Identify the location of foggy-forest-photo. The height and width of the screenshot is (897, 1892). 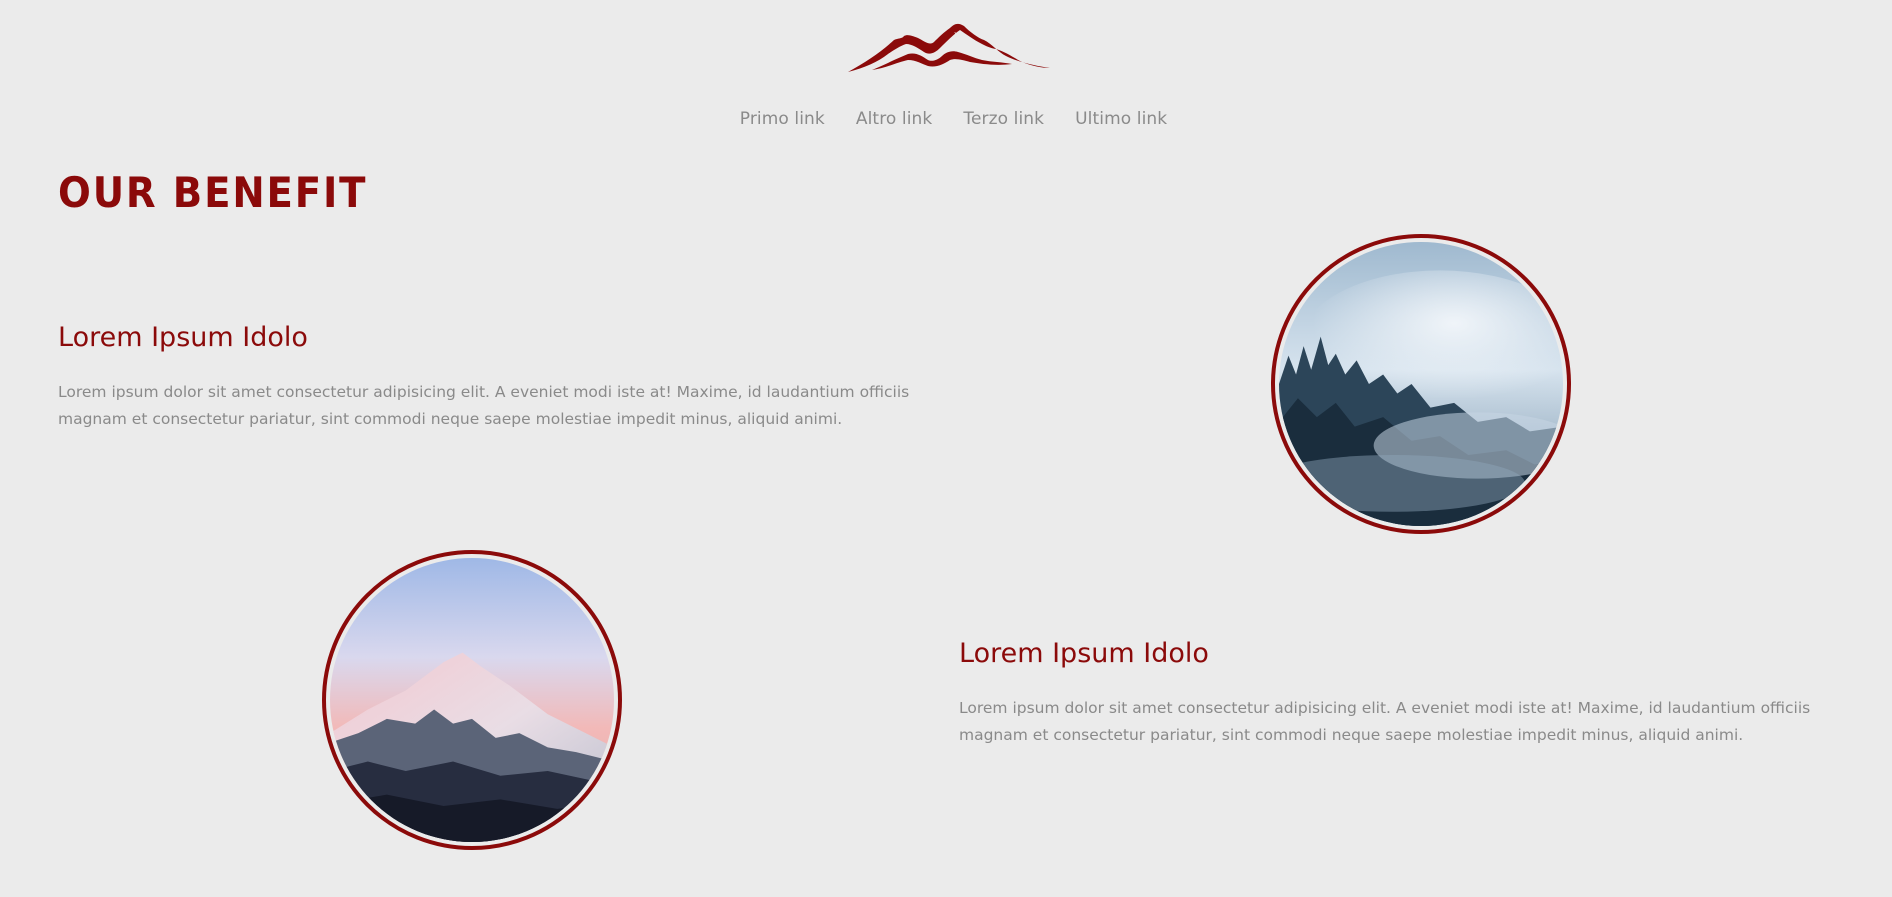
(1421, 384).